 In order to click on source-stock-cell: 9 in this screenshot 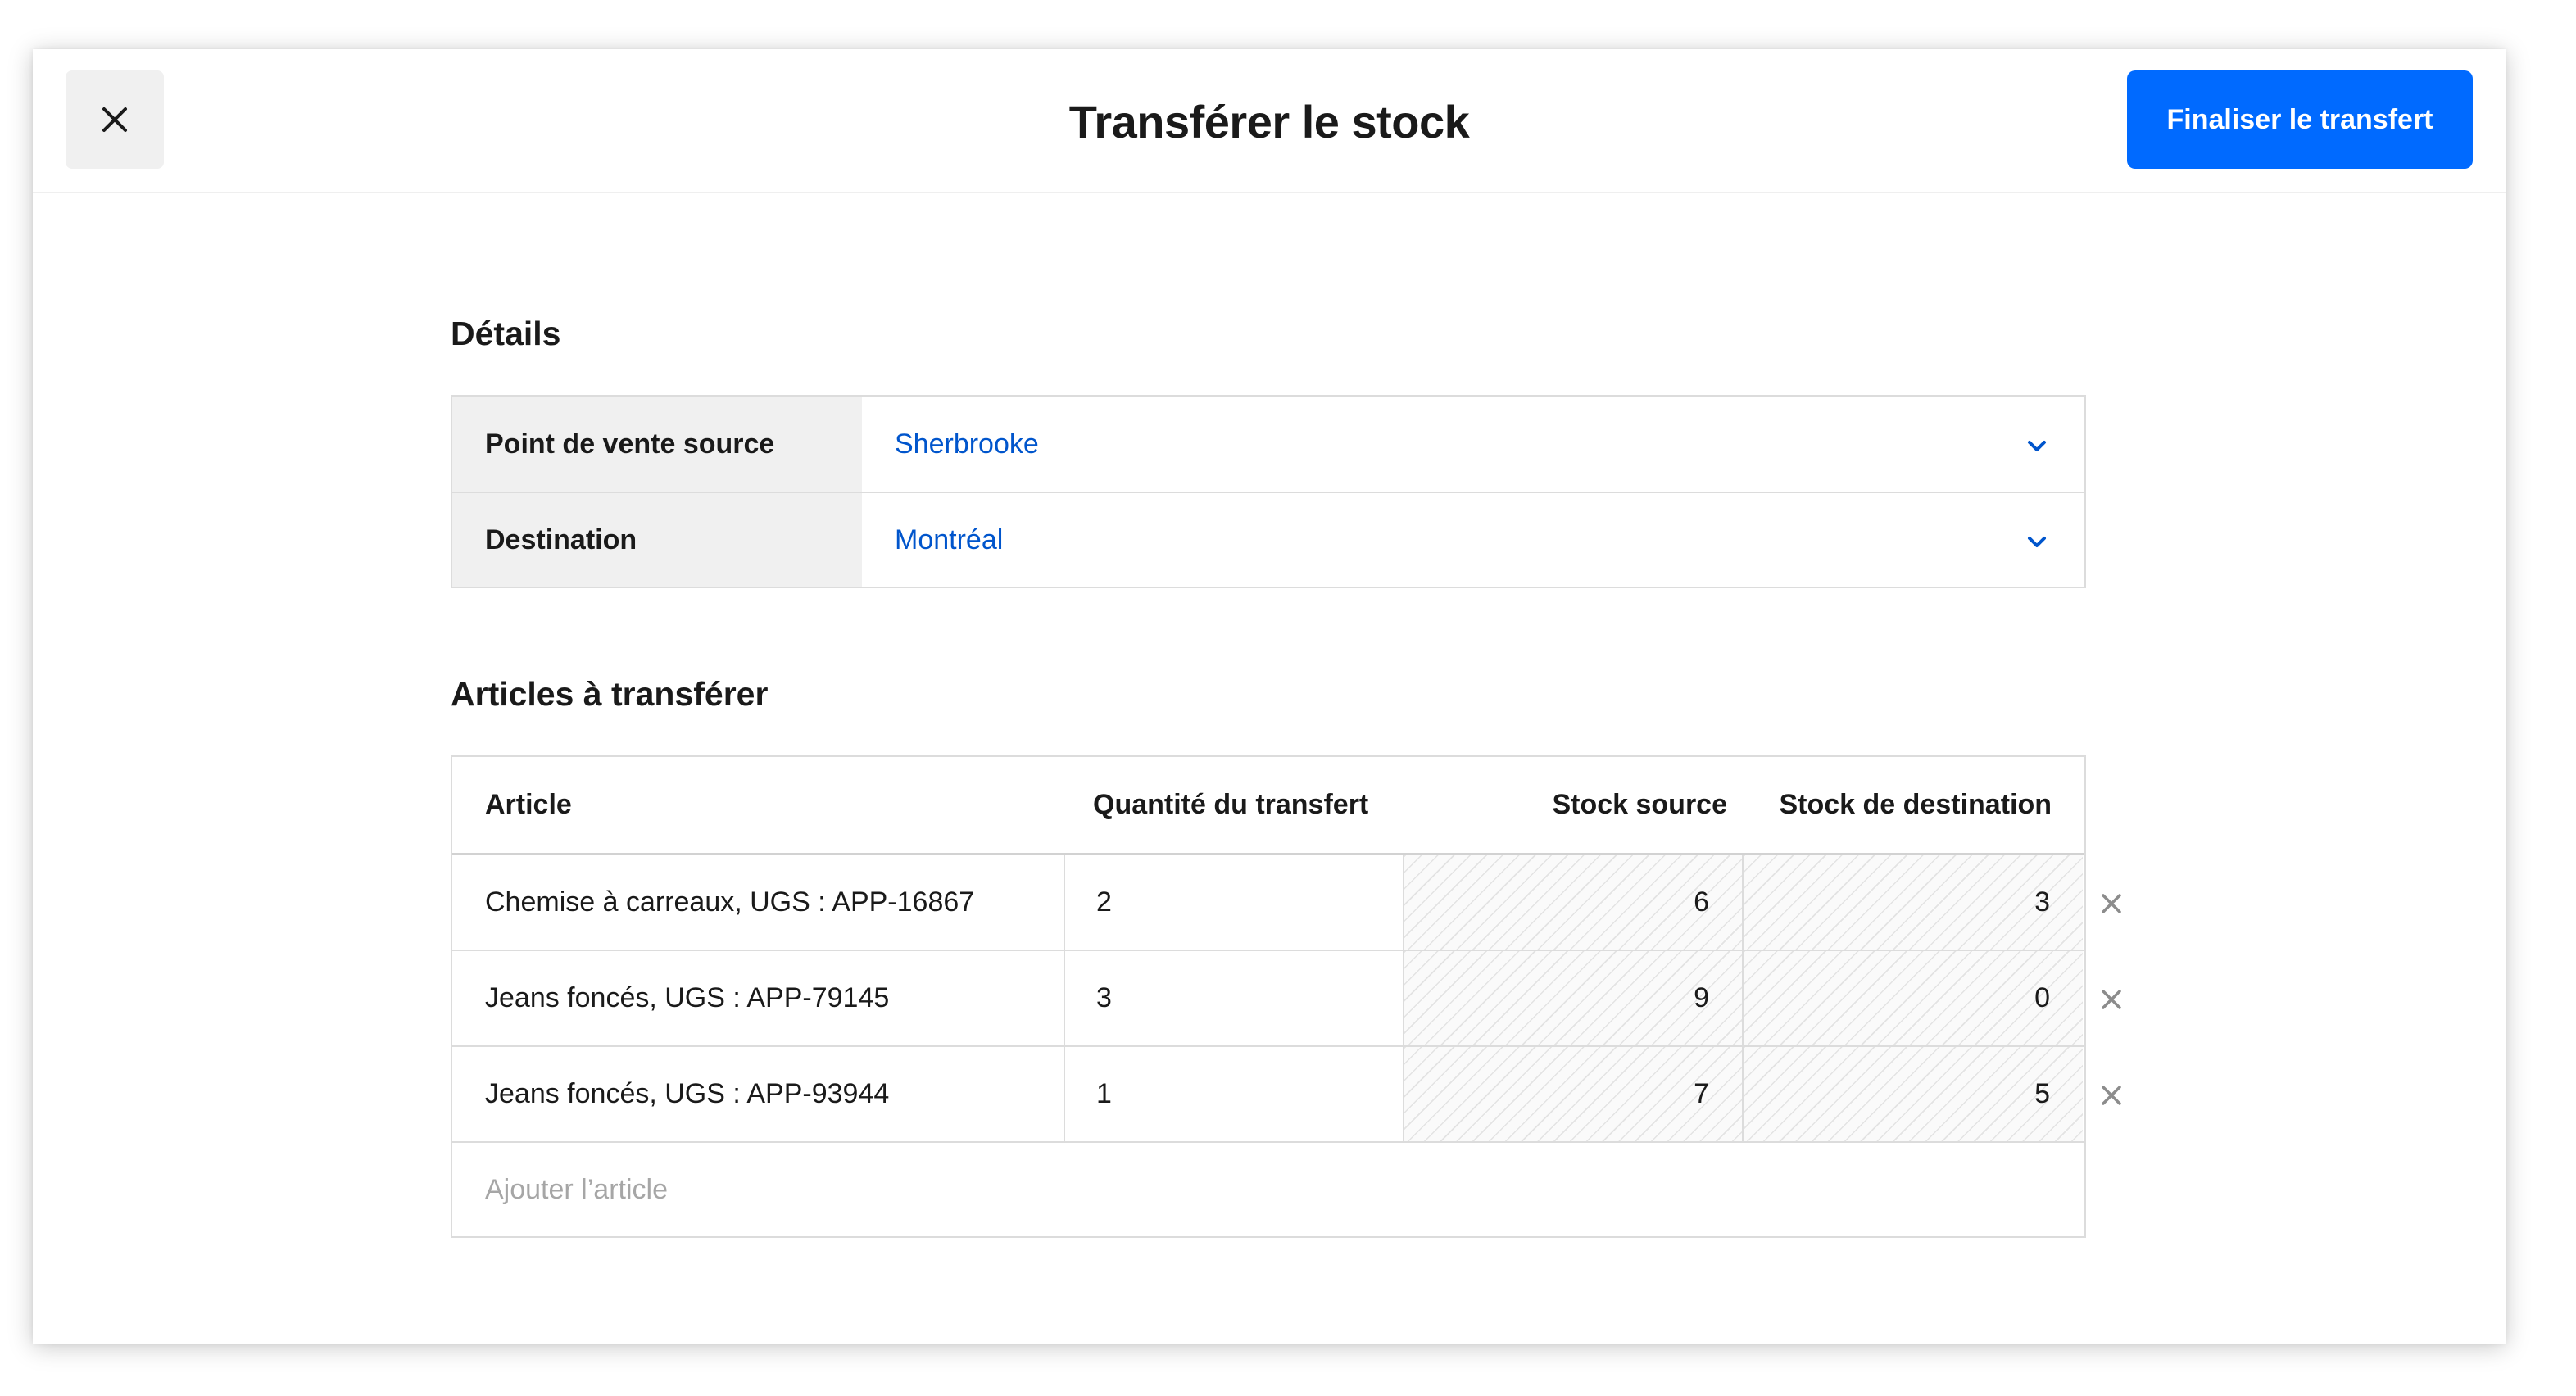, I will do `click(1574, 998)`.